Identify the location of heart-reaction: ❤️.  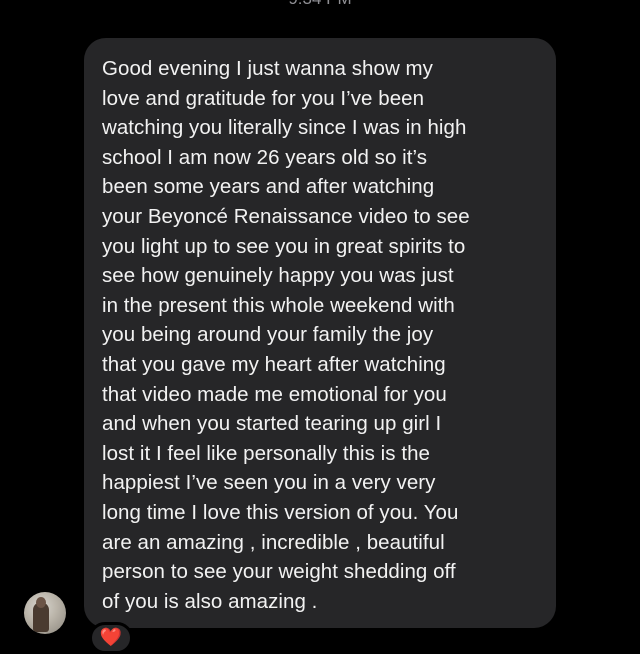
(111, 638).